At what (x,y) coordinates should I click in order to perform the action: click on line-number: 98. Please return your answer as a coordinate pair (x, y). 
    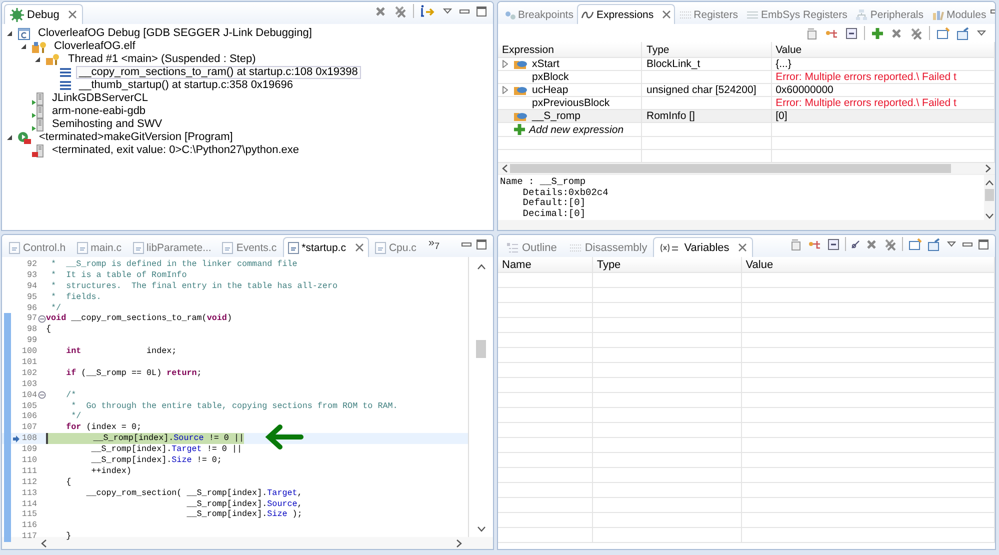
    Looking at the image, I should click on (31, 330).